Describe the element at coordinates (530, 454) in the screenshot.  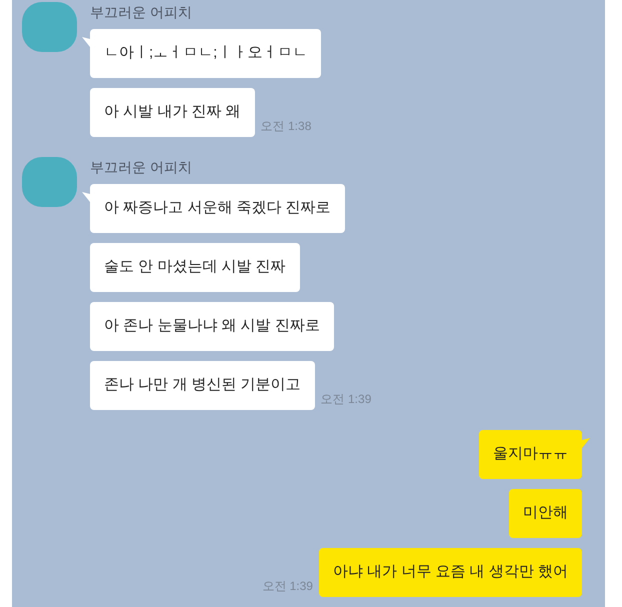
I see `message-bubble: 울지마ㅠㅠ` at that location.